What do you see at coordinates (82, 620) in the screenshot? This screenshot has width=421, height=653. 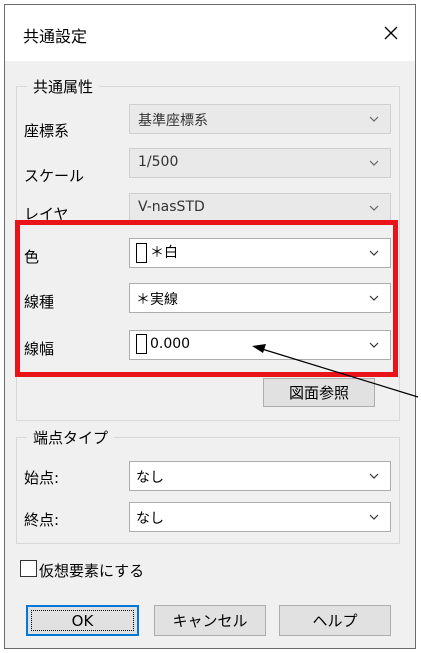 I see `ok-button: OK` at bounding box center [82, 620].